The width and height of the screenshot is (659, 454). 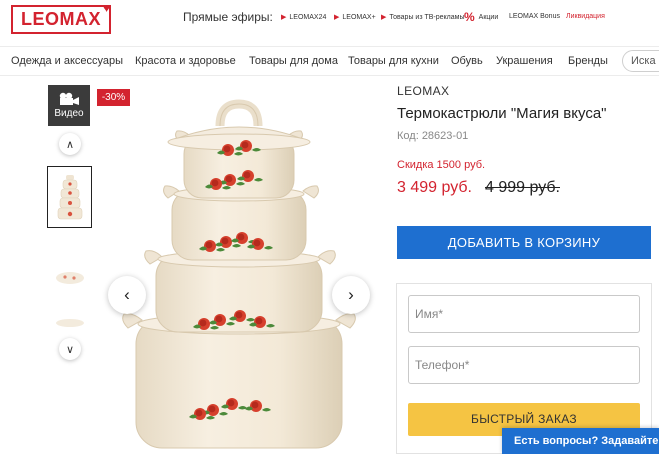 I want to click on nav-item-kitchen: Товары для кухни, so click(x=393, y=61).